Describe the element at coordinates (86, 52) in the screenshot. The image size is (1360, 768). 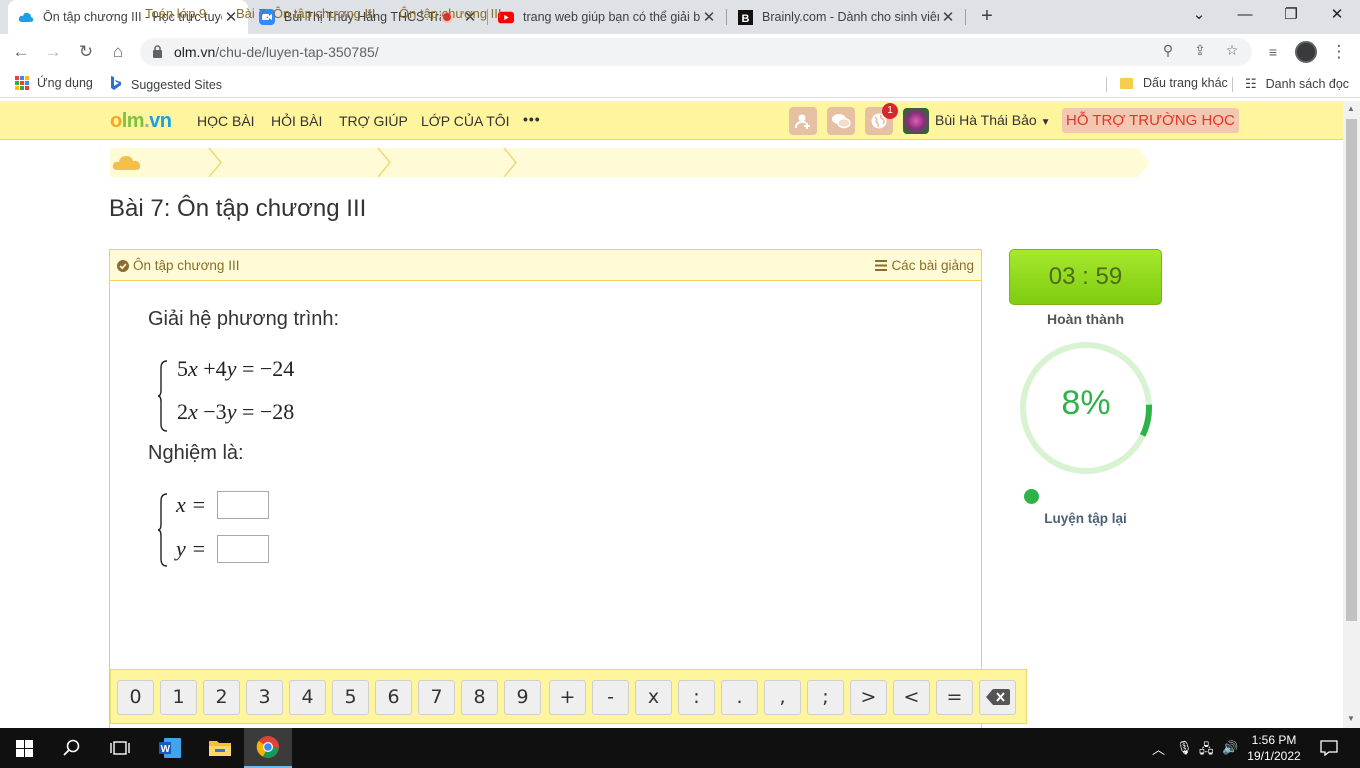
I see `reload-icon: ↻` at that location.